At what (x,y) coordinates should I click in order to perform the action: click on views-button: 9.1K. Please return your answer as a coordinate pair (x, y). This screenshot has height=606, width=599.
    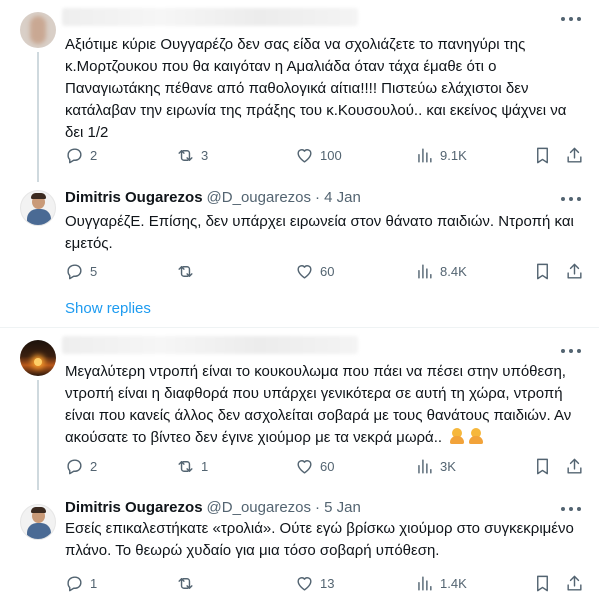
    Looking at the image, I should click on (441, 155).